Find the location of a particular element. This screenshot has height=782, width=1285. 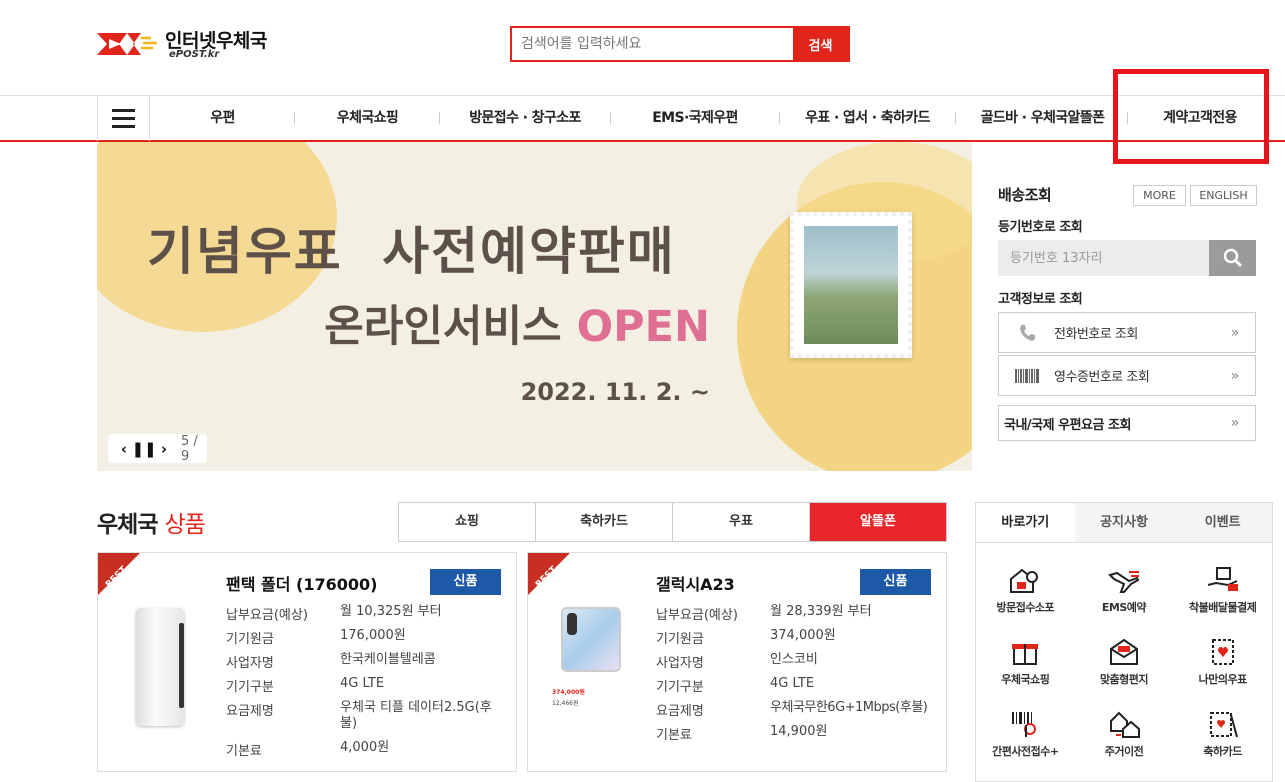

quick-item-greeting-card: 축하카드 is located at coordinates (1222, 734).